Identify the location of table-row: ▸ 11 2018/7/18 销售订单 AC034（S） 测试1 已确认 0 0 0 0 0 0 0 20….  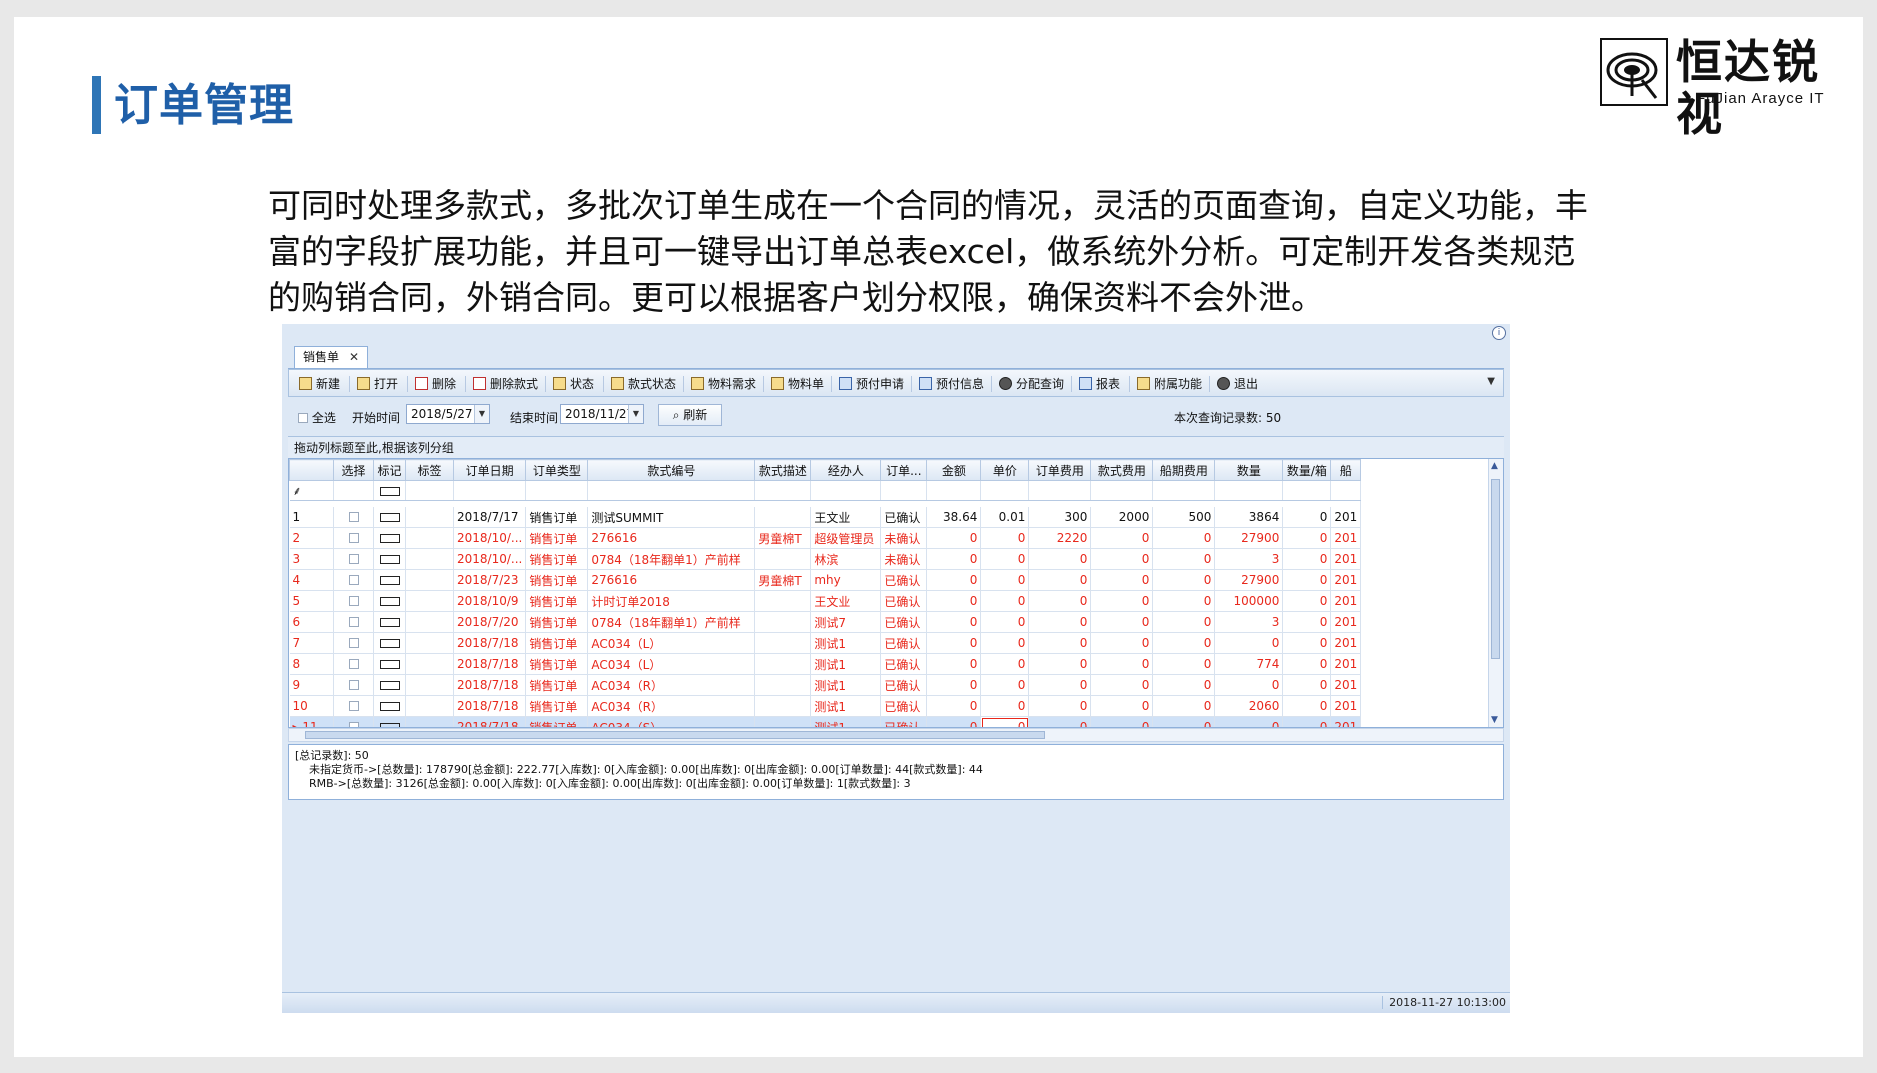
(825, 721).